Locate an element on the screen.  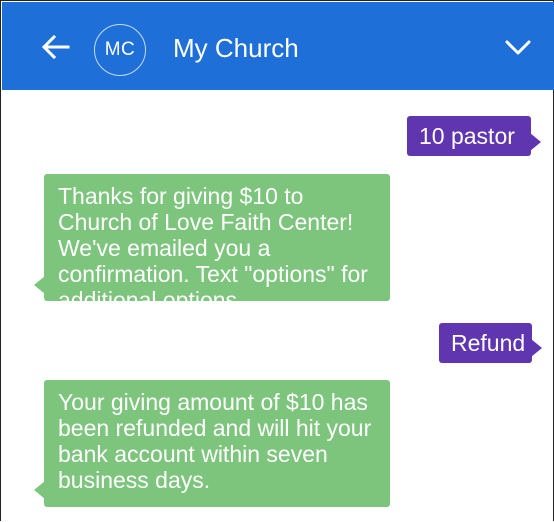
avatar: MC is located at coordinates (120, 50).